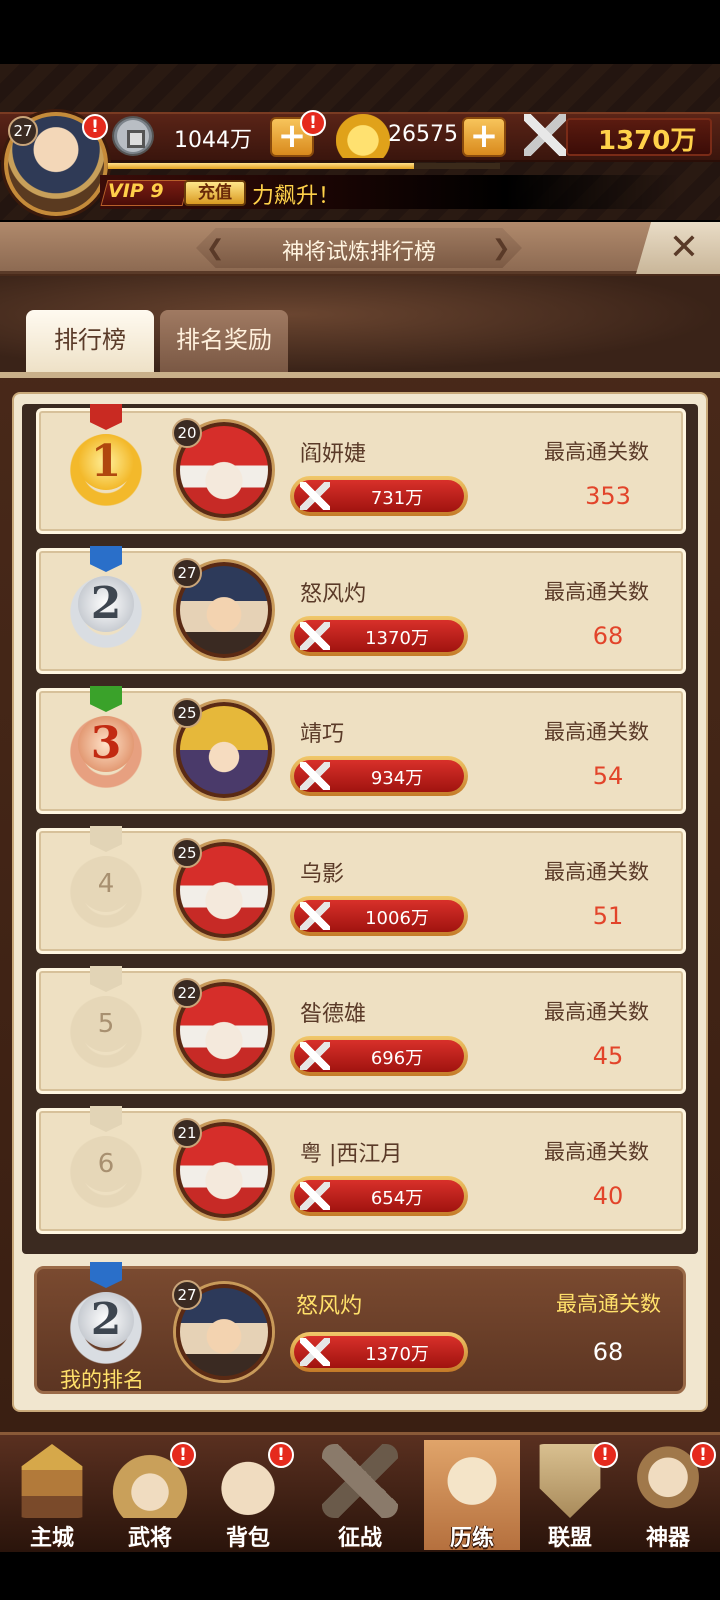 The image size is (720, 1600). I want to click on rank-number: 3, so click(106, 744).